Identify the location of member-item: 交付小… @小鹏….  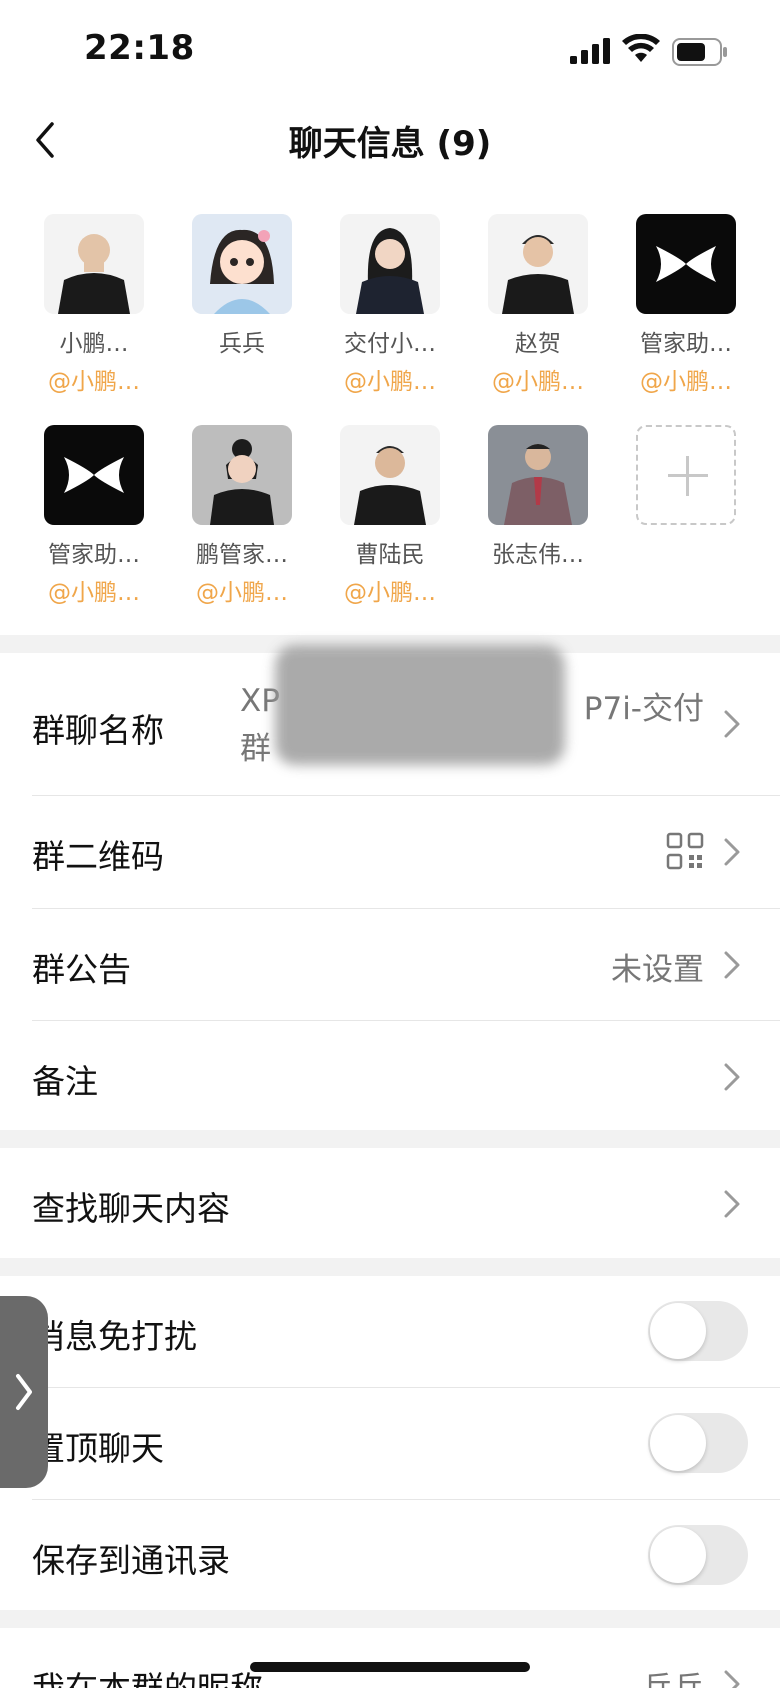
(390, 305).